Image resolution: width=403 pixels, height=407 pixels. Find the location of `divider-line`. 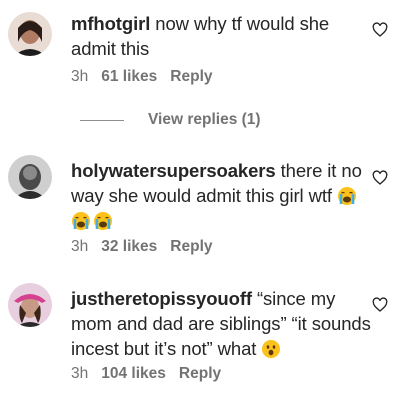

divider-line is located at coordinates (102, 120).